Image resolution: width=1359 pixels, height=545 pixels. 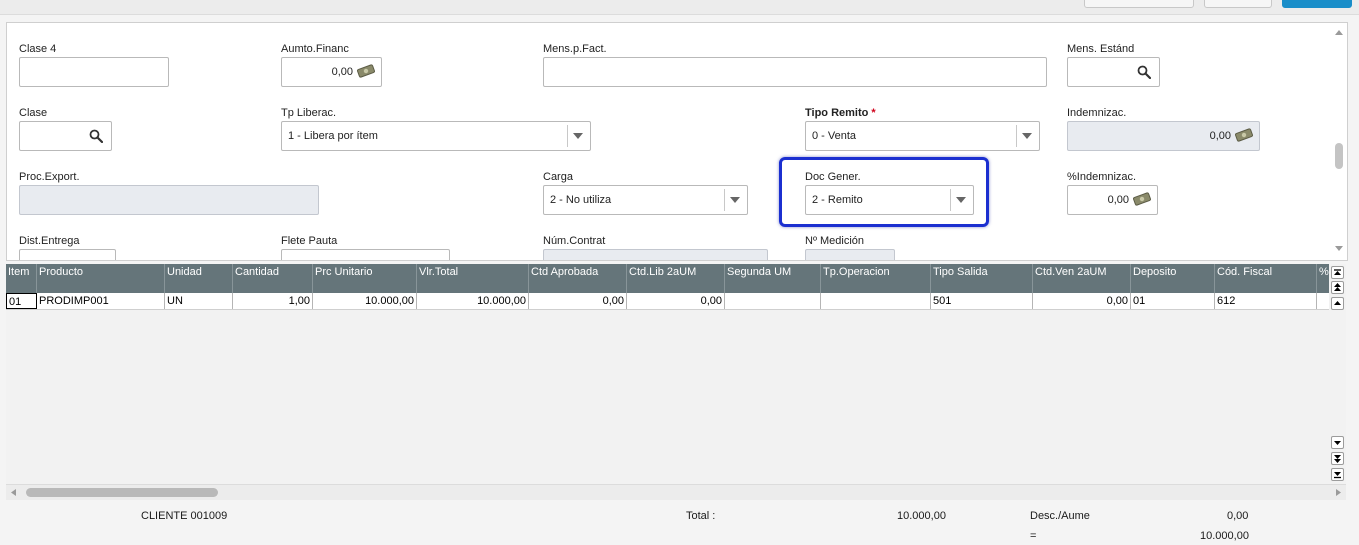 I want to click on equals-label: =, so click(x=1033, y=536).